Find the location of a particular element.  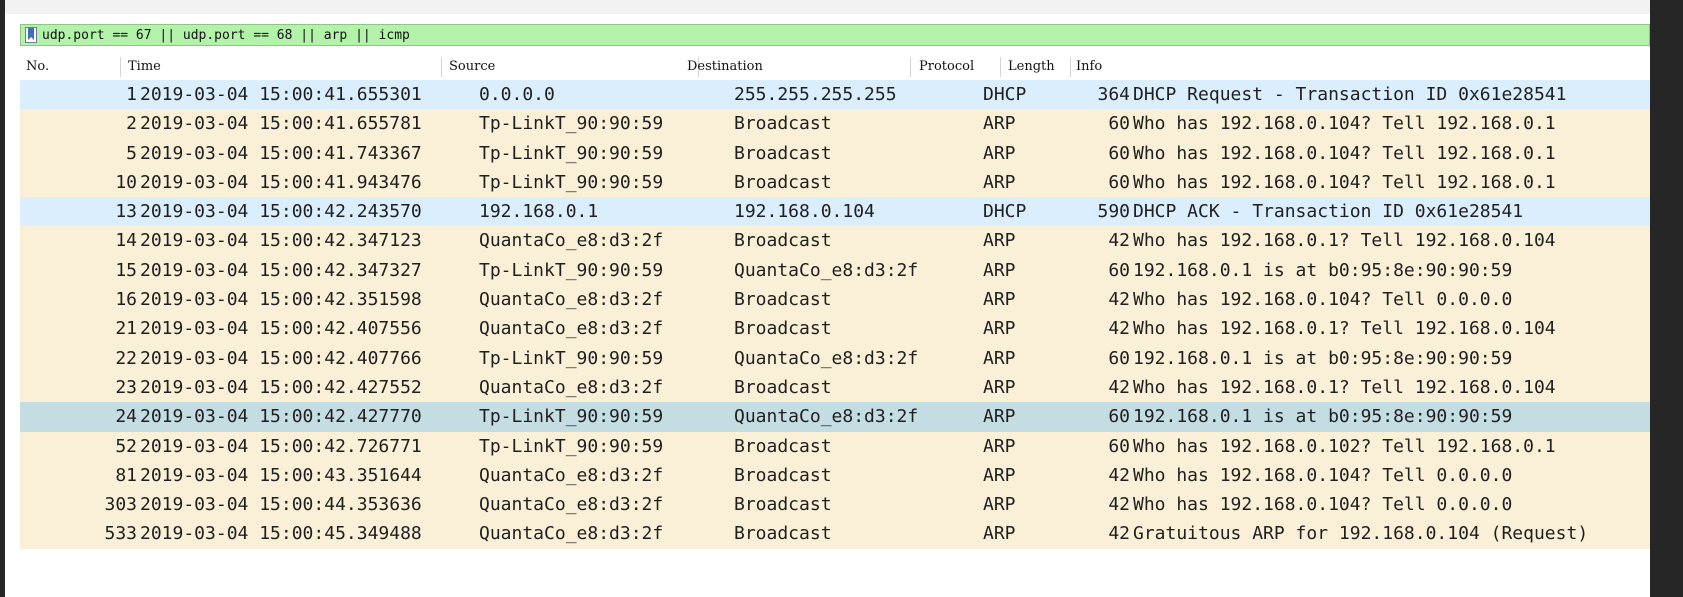

column-header-protocol: Protocol is located at coordinates (946, 67).